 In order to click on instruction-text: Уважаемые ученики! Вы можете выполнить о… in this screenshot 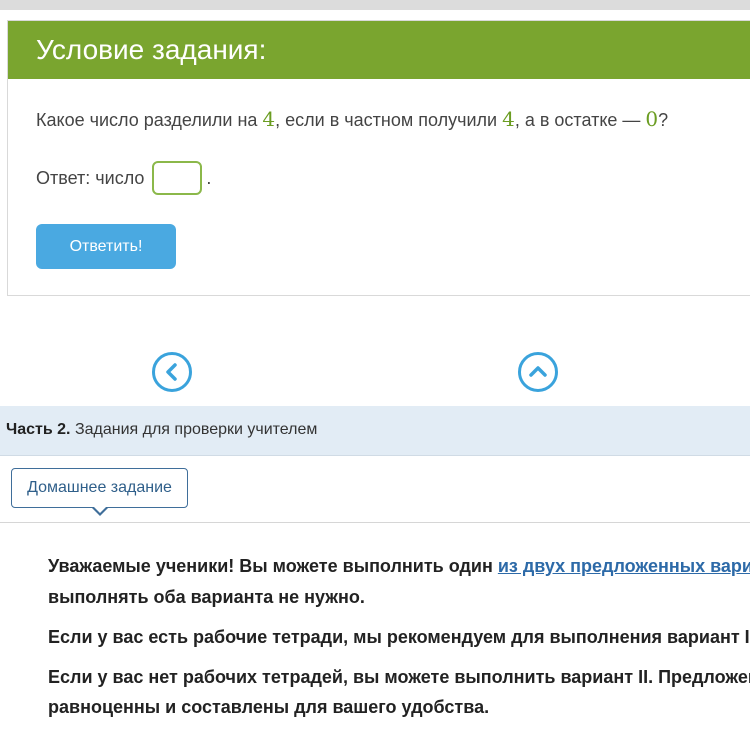, I will do `click(273, 566)`.